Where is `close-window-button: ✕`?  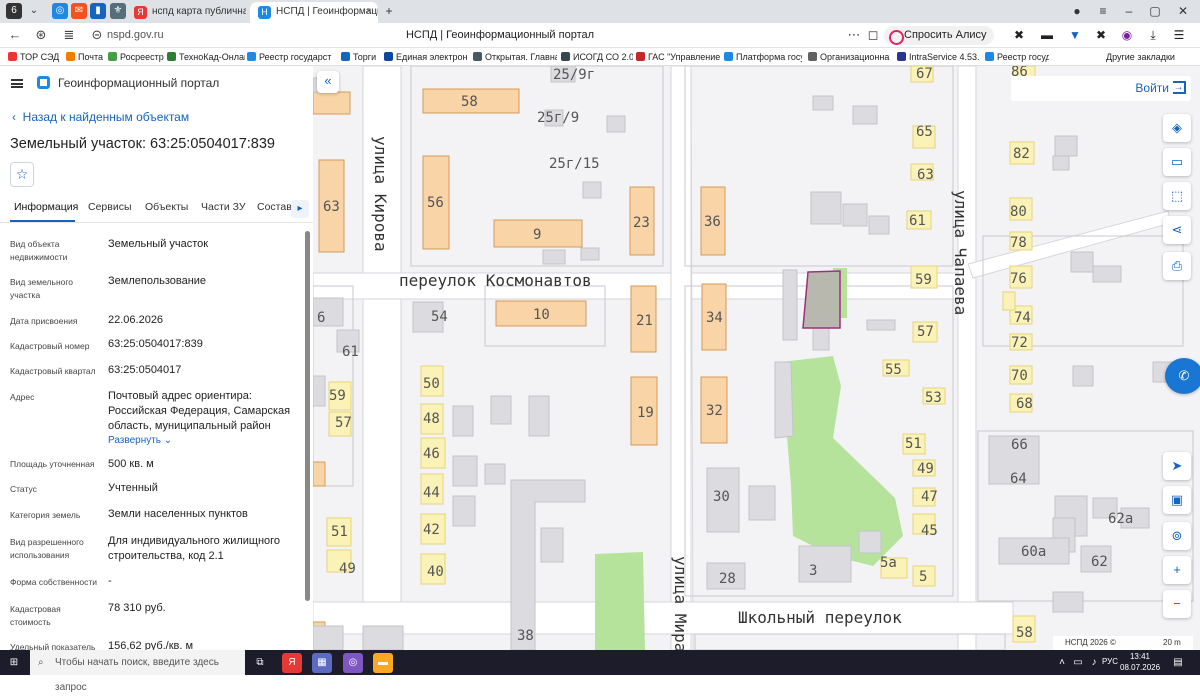
close-window-button: ✕ is located at coordinates (1183, 11).